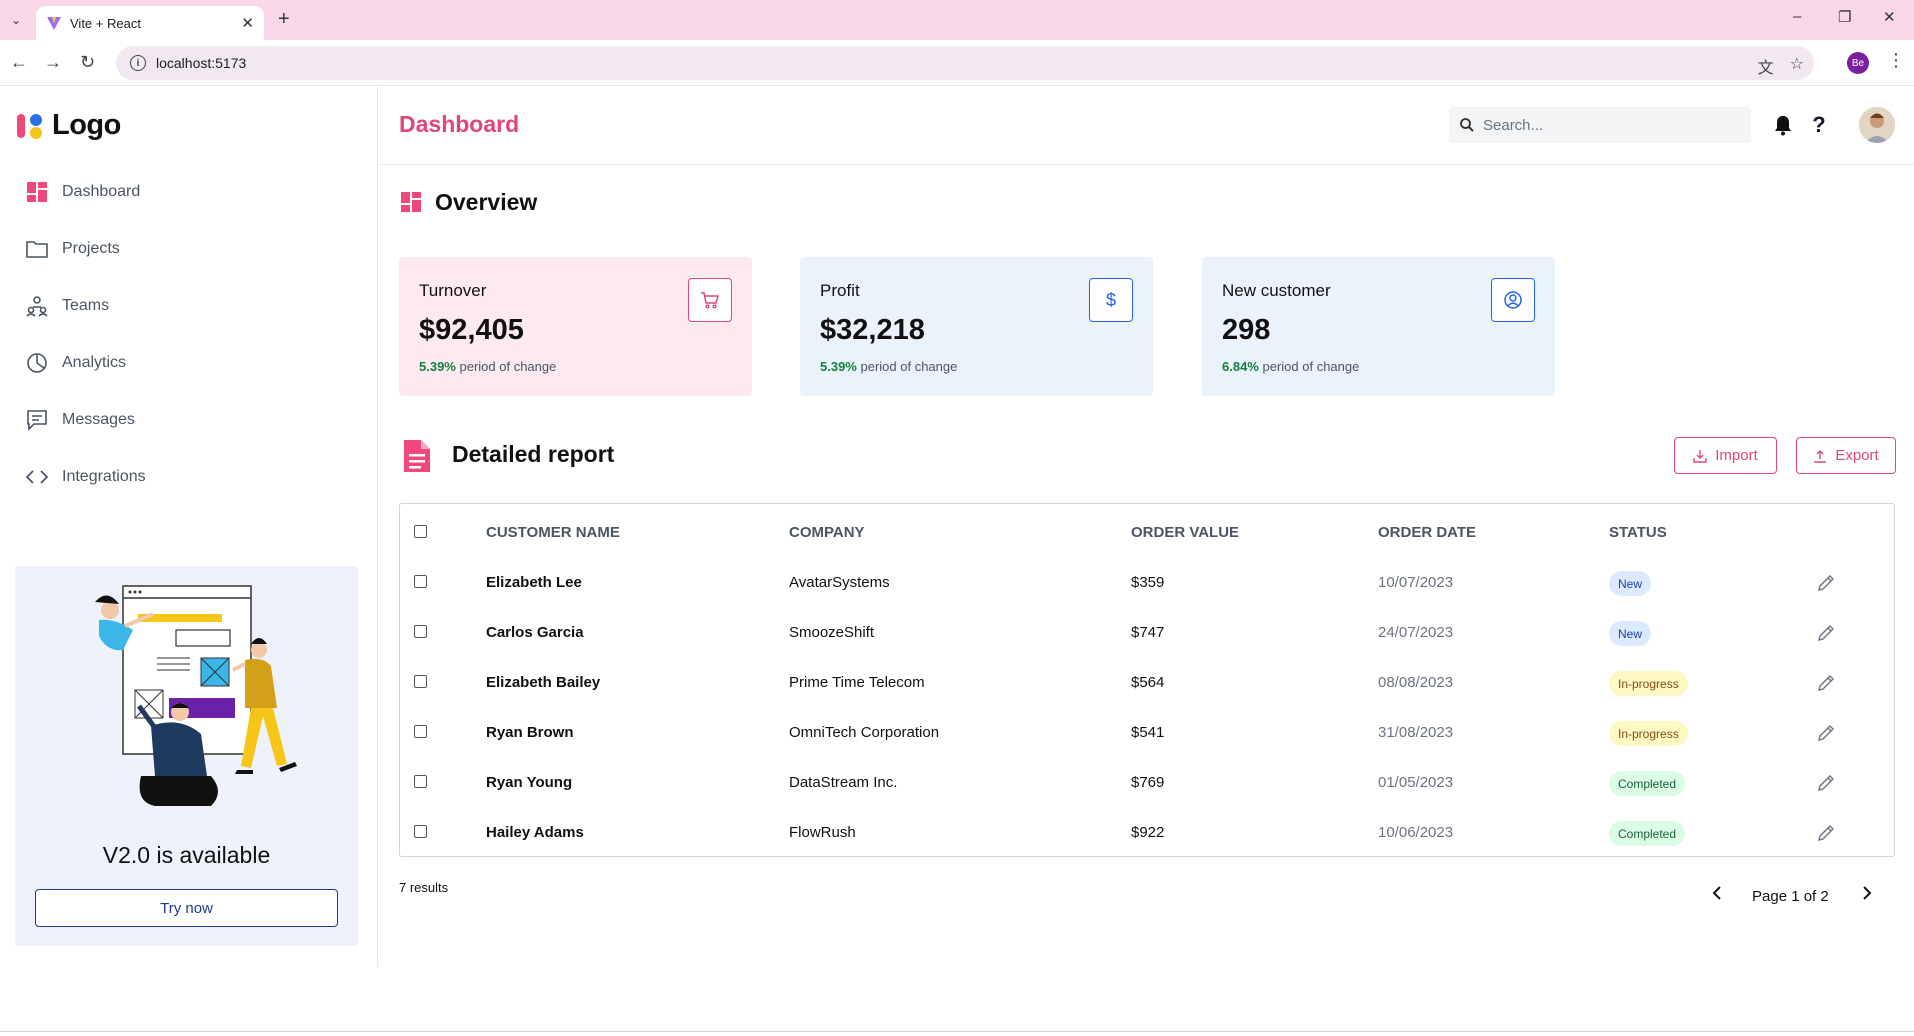  Describe the element at coordinates (1766, 66) in the screenshot. I see `translate-icon: 文` at that location.